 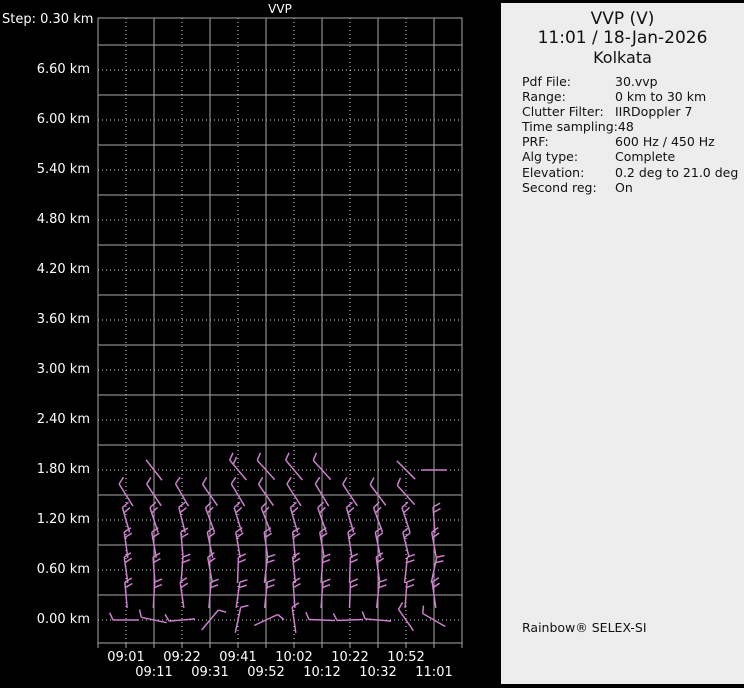 I want to click on x-axis-label: 10:32, so click(x=378, y=672).